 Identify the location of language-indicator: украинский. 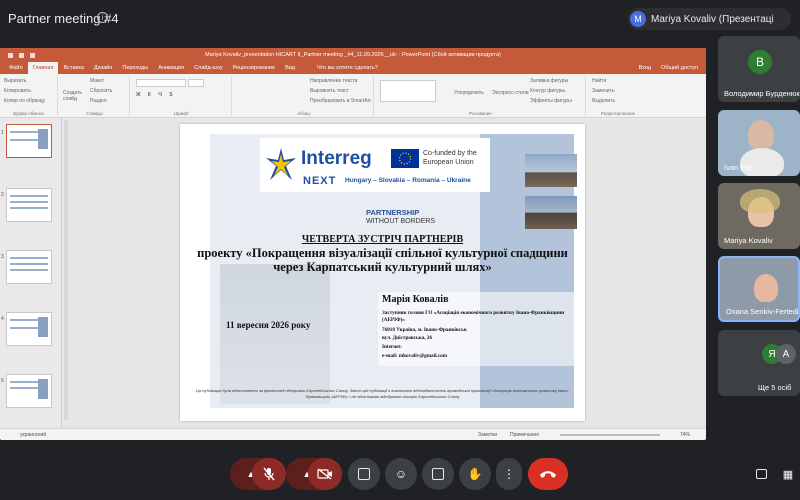
(33, 435).